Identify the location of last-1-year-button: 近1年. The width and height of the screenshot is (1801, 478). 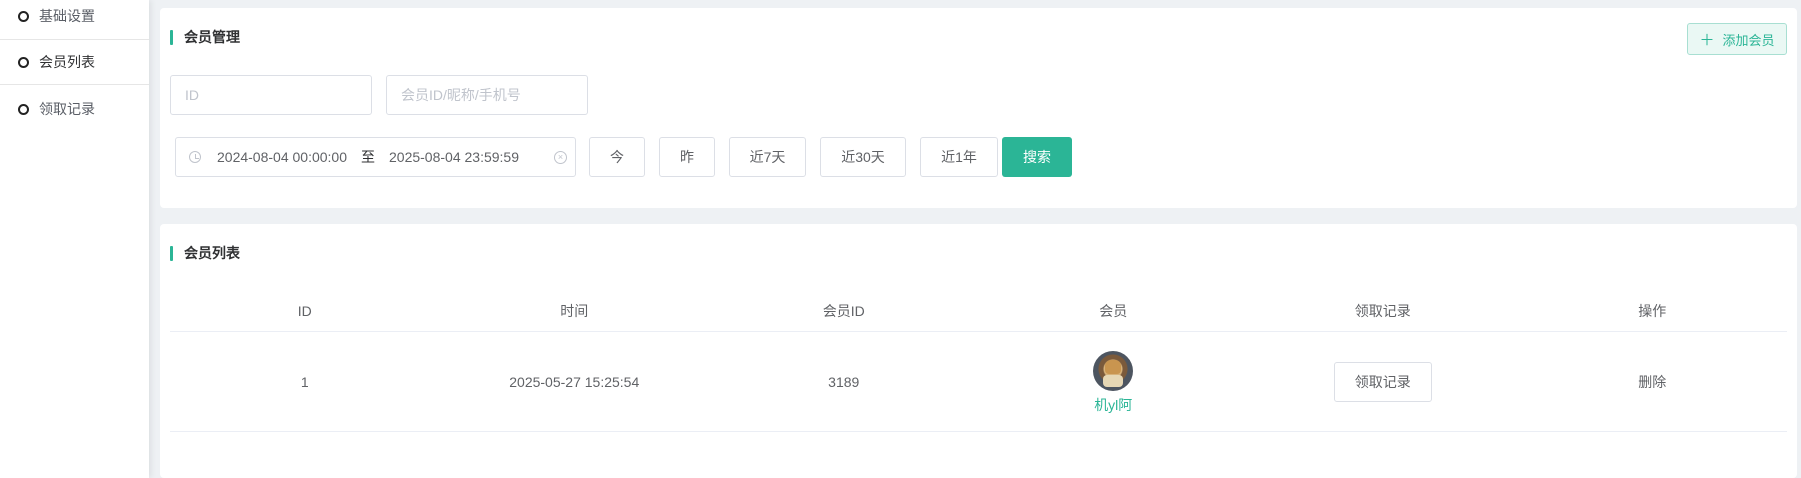
(959, 157).